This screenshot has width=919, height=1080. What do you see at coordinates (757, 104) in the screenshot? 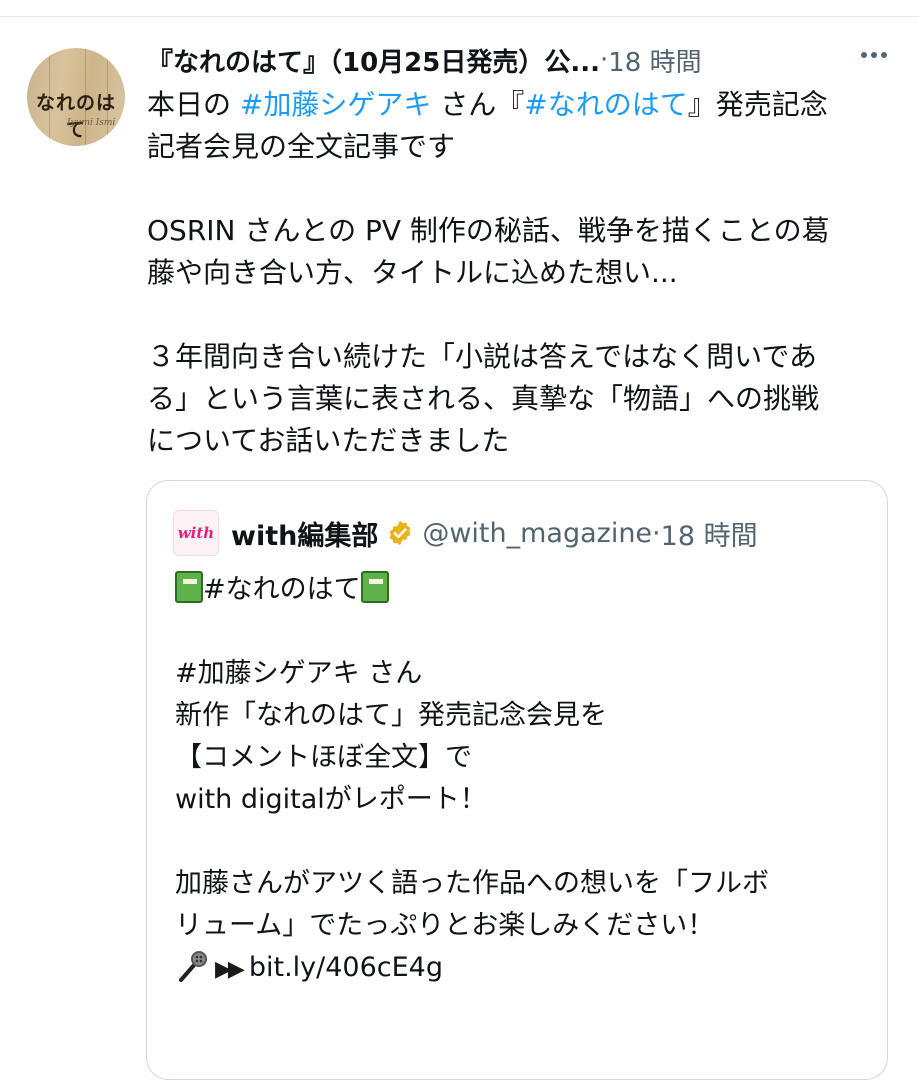
I see `tweet-text-segment: 』発売記念` at bounding box center [757, 104].